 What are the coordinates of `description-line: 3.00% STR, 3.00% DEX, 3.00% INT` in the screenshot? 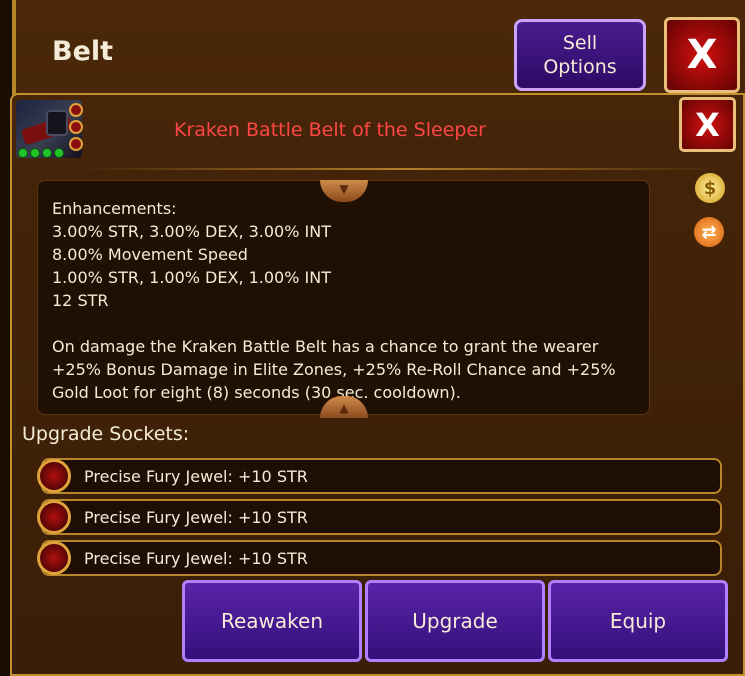 It's located at (191, 231).